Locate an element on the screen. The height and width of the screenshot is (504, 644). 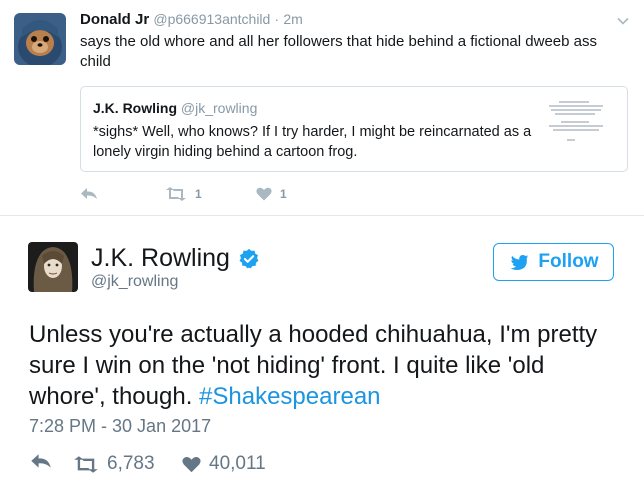
main-author-name: J.K. Rowling is located at coordinates (160, 258).